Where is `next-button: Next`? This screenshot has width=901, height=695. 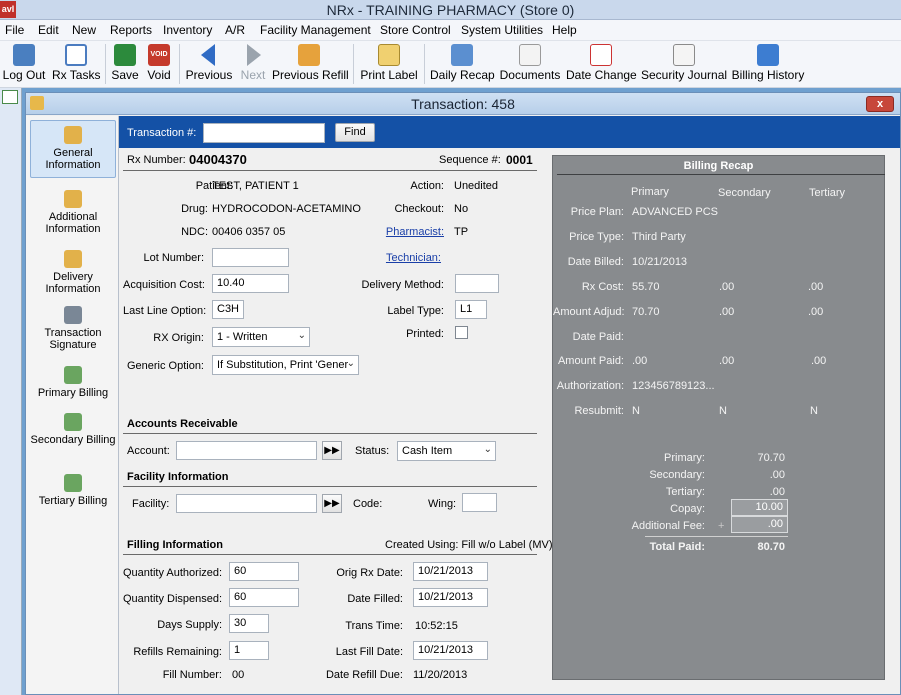
next-button: Next is located at coordinates (253, 64).